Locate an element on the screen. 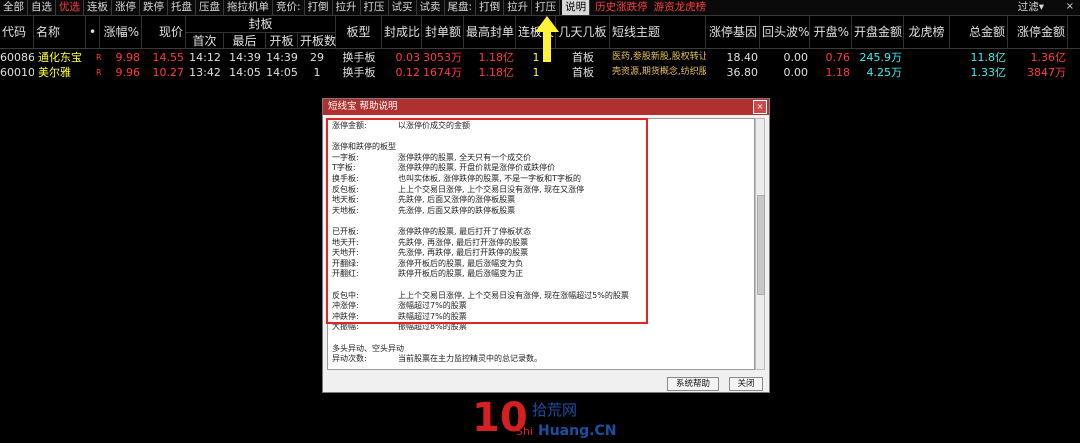 The width and height of the screenshot is (1080, 443). tab-9: 竞价: is located at coordinates (289, 7).